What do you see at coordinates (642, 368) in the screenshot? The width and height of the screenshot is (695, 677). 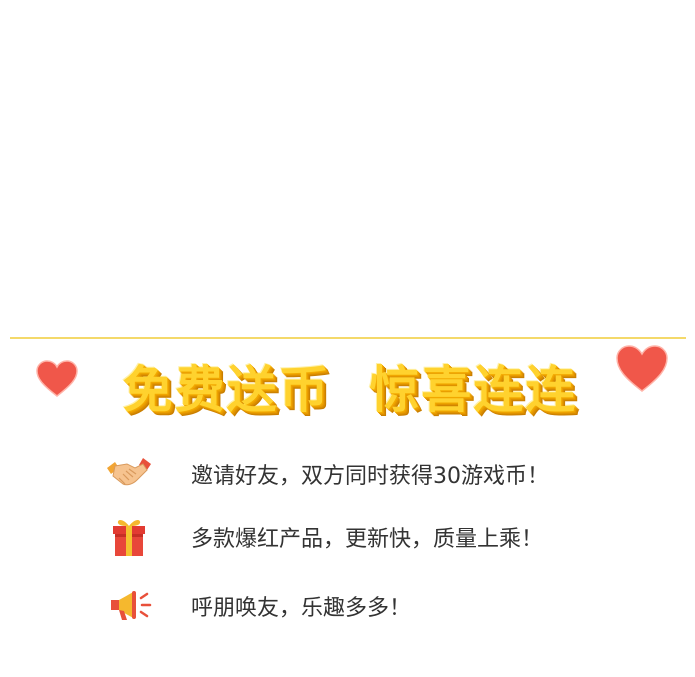 I see `heart-right-icon` at bounding box center [642, 368].